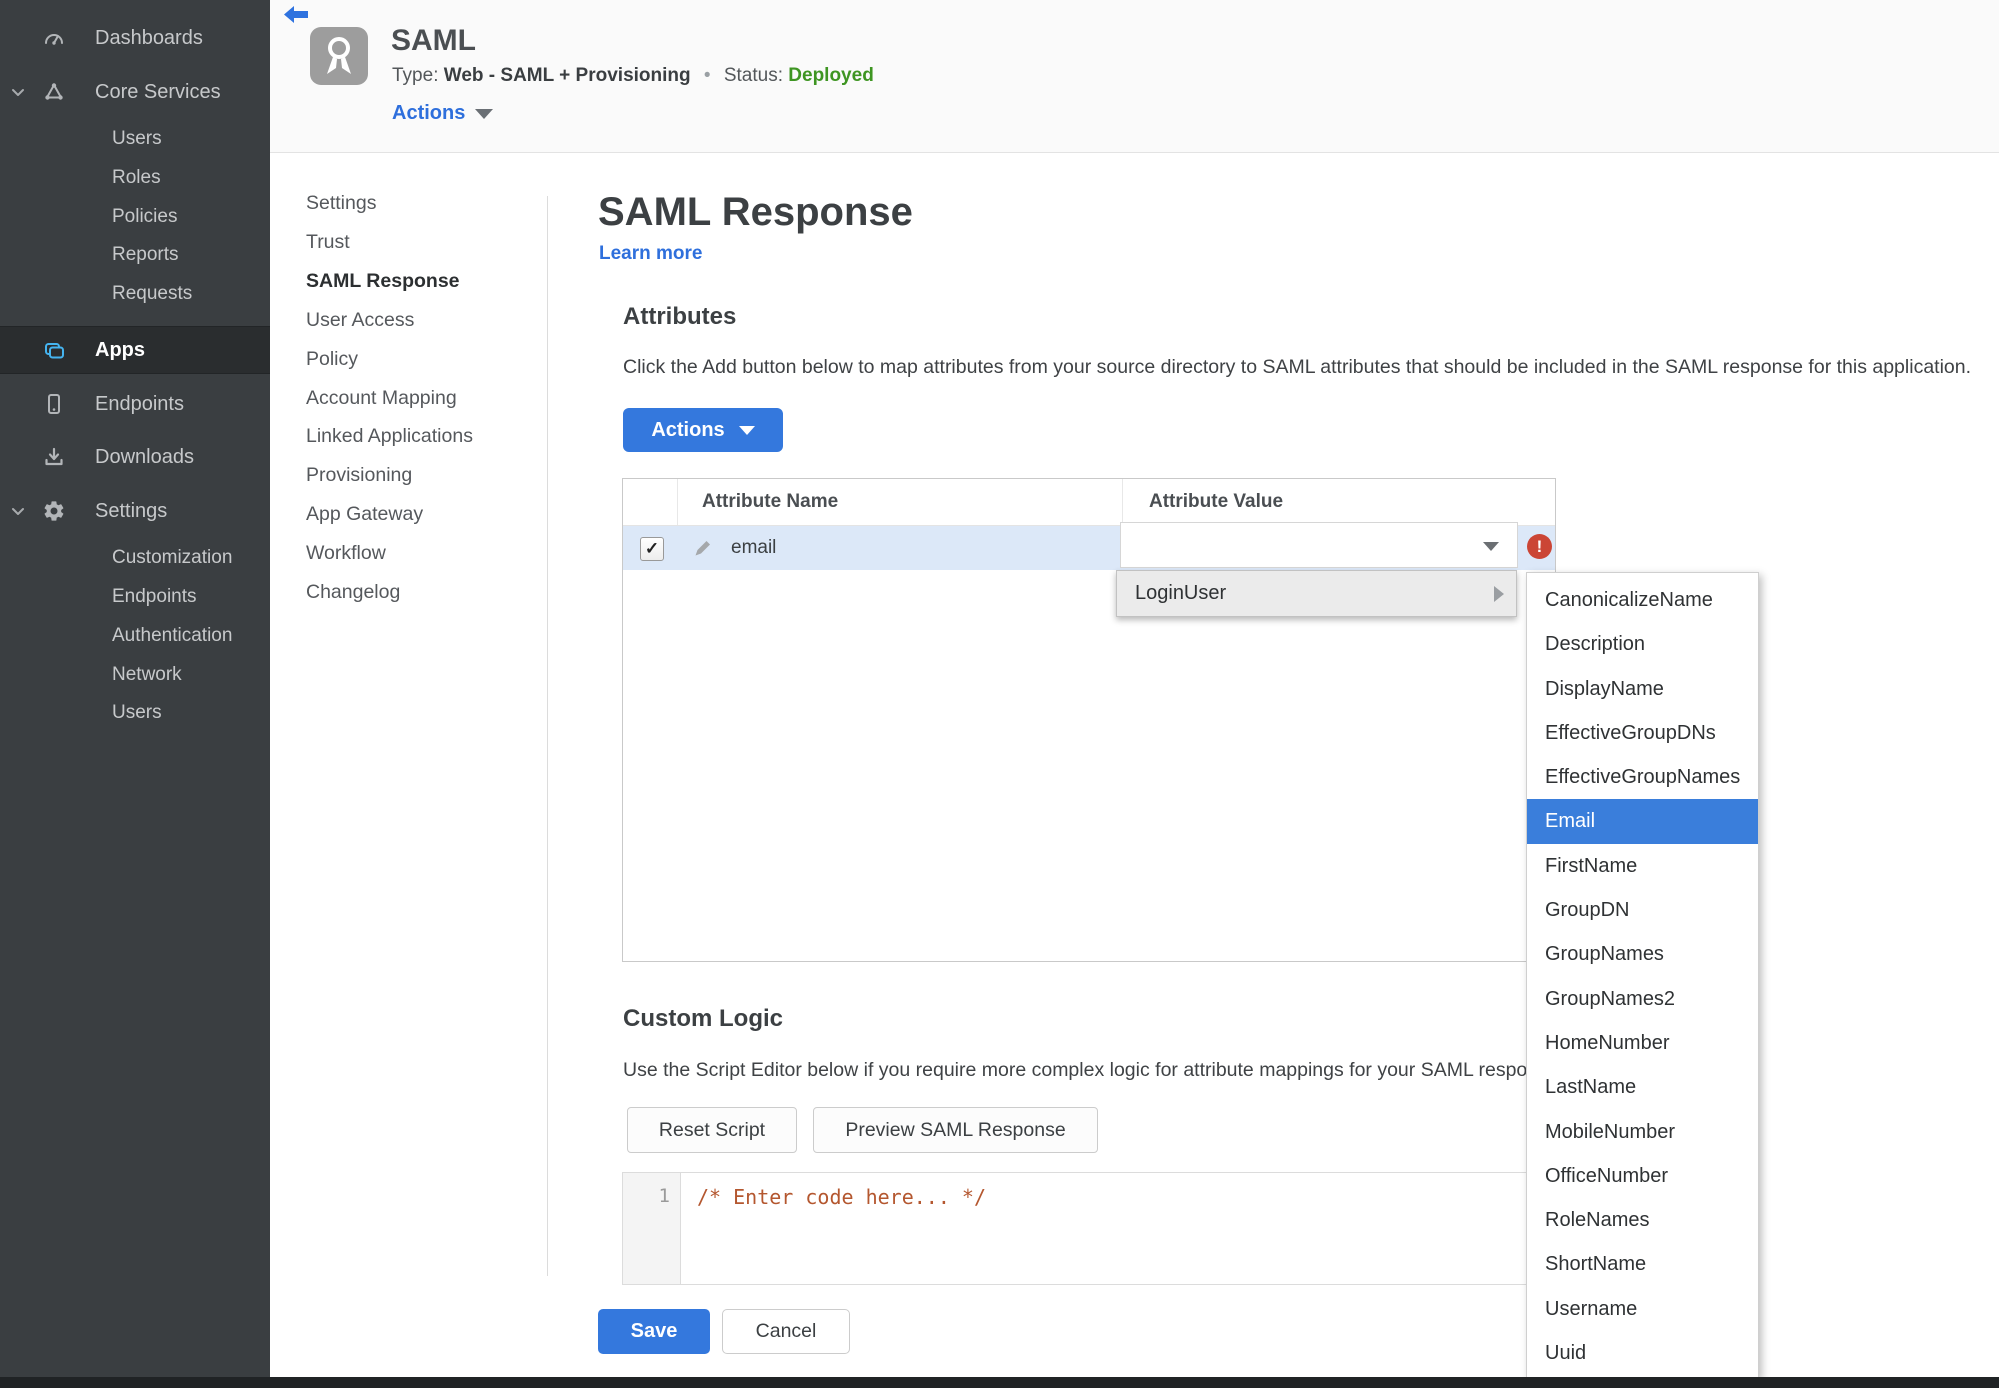 The width and height of the screenshot is (1999, 1388). Describe the element at coordinates (359, 477) in the screenshot. I see `subnav-item-provisioning: Provisioning` at that location.